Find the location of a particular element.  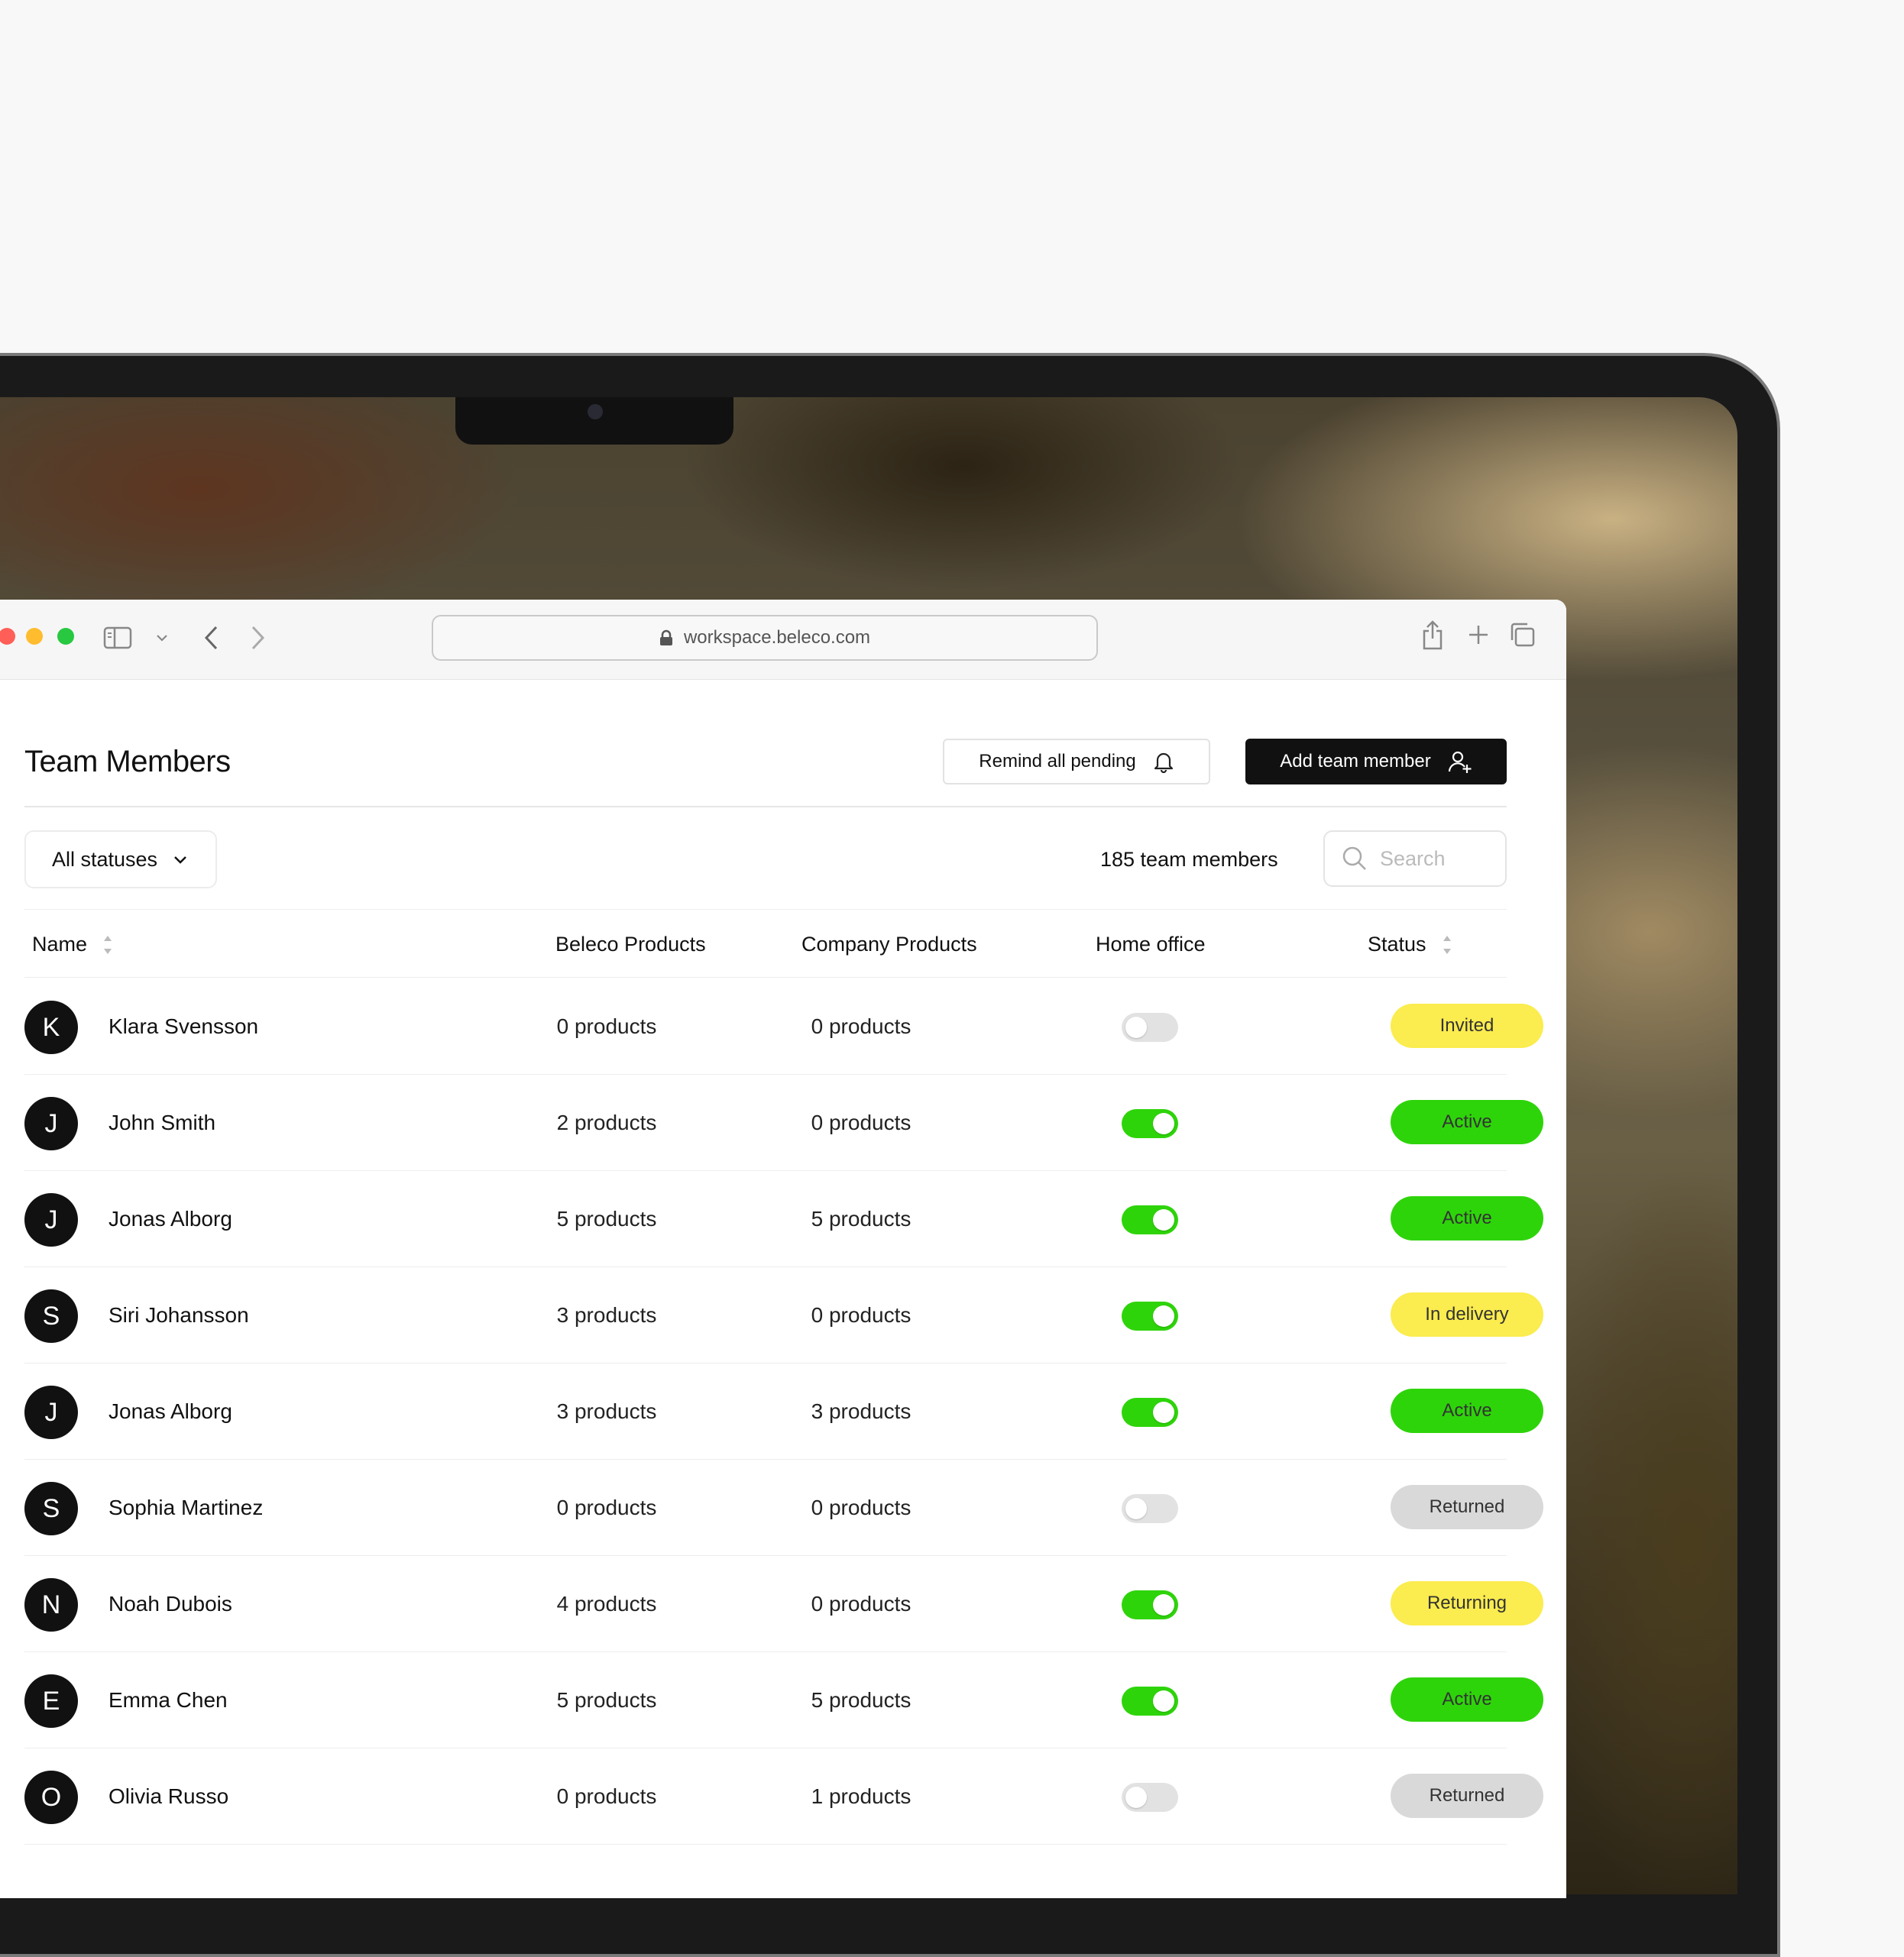

avatar: K is located at coordinates (51, 1027).